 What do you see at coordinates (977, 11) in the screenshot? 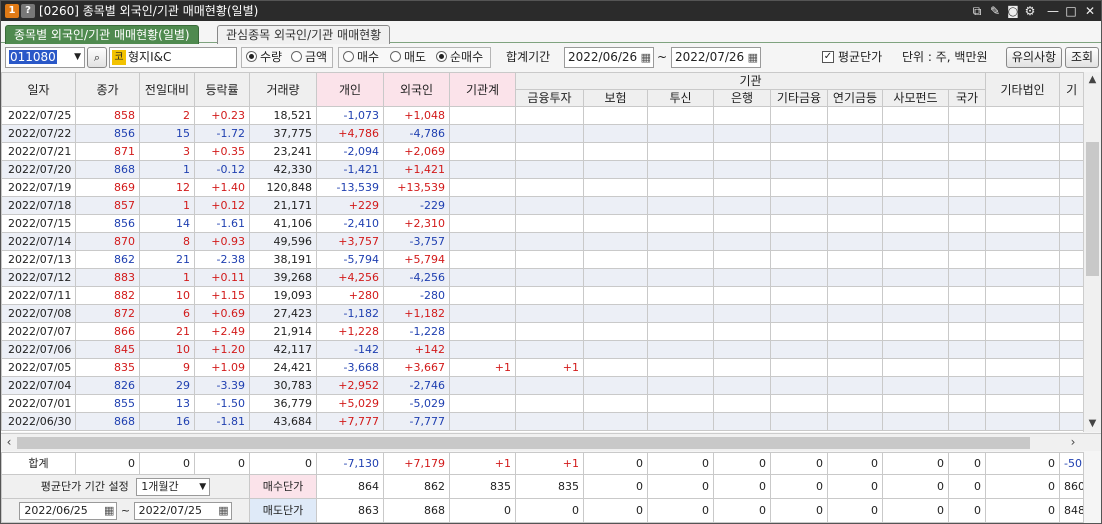
I see `link-icon: ⧉` at bounding box center [977, 11].